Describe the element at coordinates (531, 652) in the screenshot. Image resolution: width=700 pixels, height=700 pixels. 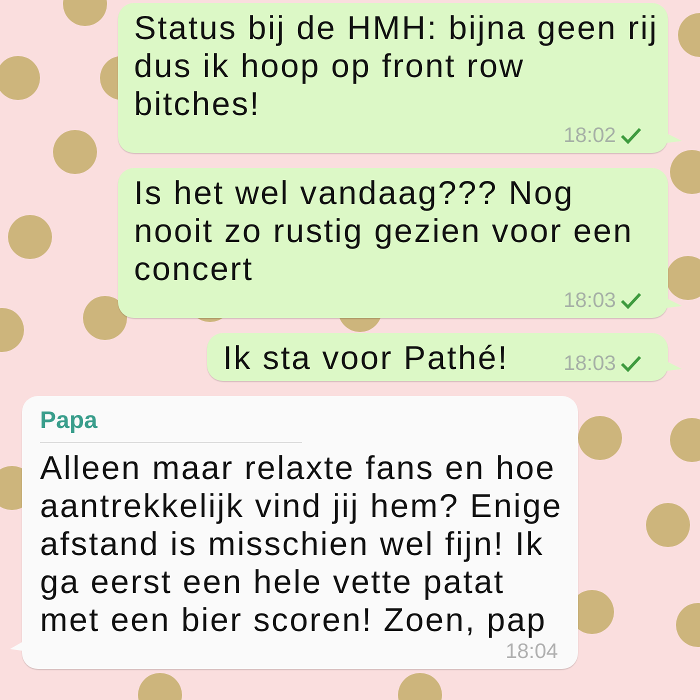
I see `message-time: 18:04` at that location.